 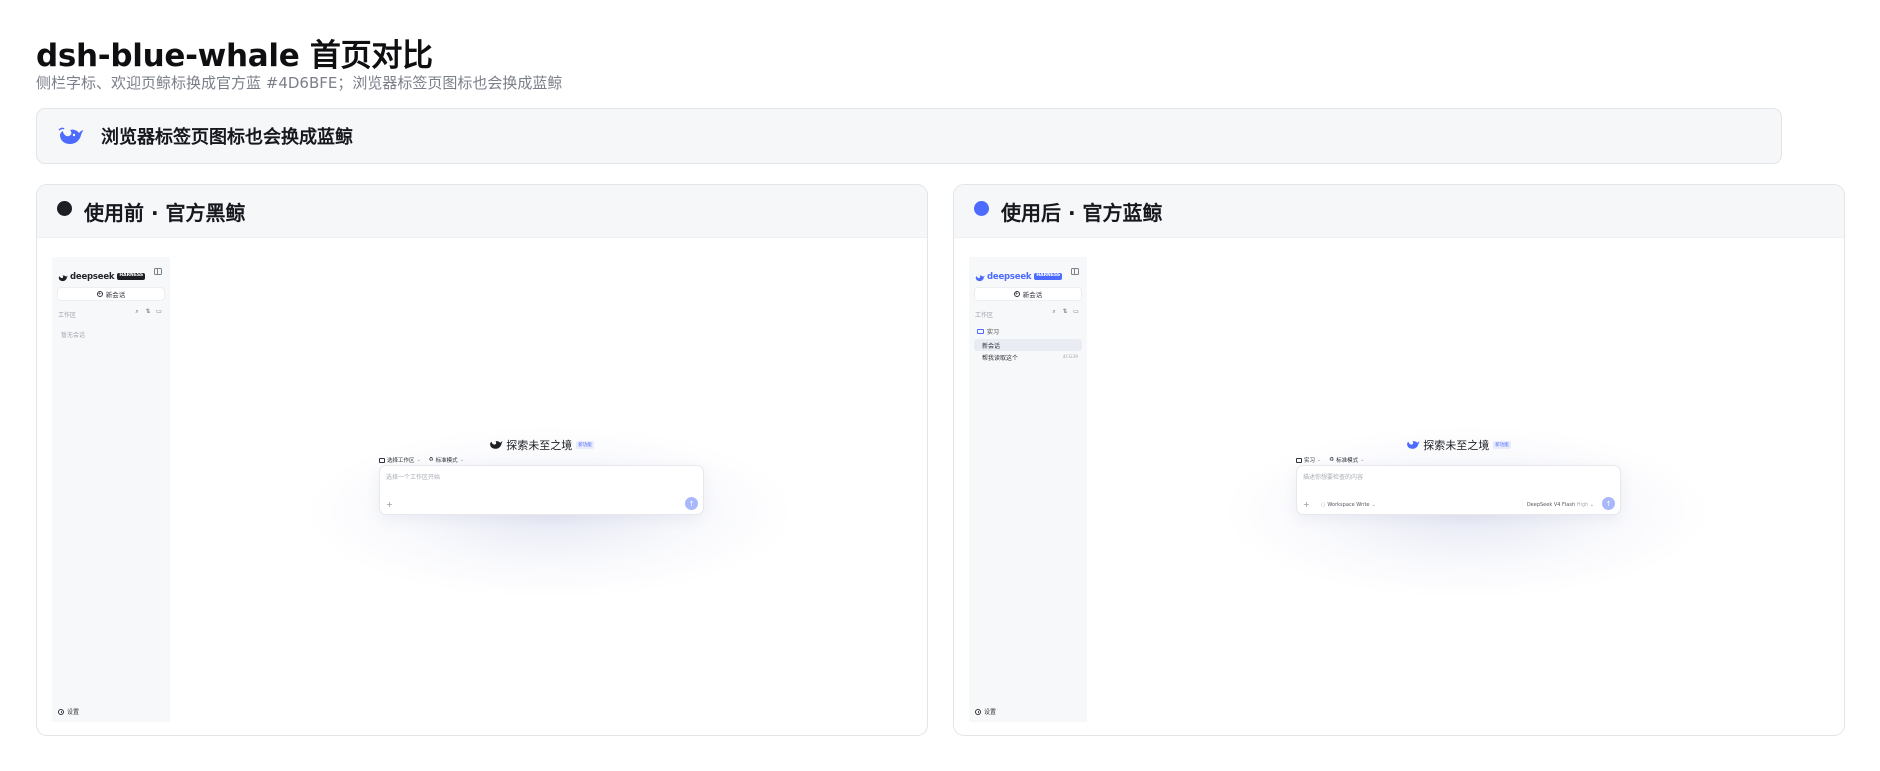 I want to click on sidebar: deepseek HARNESS + 新会话 工作区 ⌕ ⇅ ▭ 暂无会话 设置, so click(x=111, y=489).